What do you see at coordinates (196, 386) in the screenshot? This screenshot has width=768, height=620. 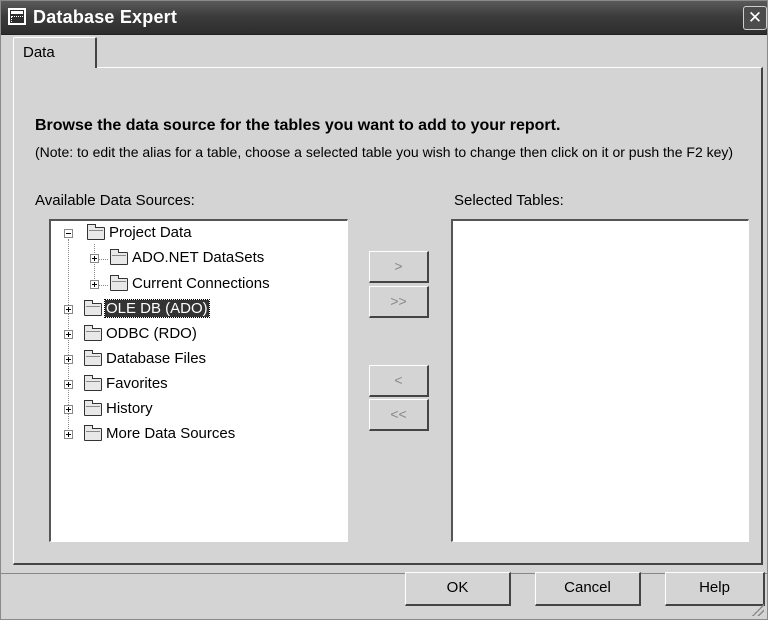 I see `tree-node-favorites: Favorites` at bounding box center [196, 386].